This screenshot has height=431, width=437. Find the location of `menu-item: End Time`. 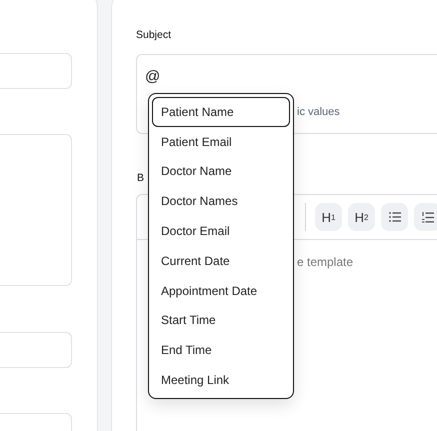

menu-item: End Time is located at coordinates (221, 350).